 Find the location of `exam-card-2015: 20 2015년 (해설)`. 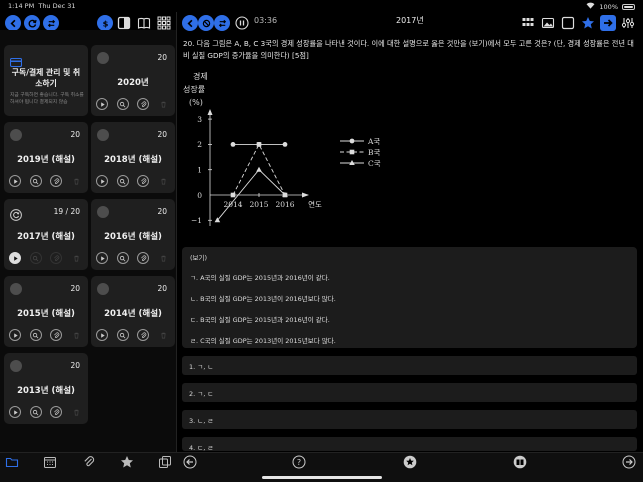

exam-card-2015: 20 2015년 (해설) is located at coordinates (46, 311).